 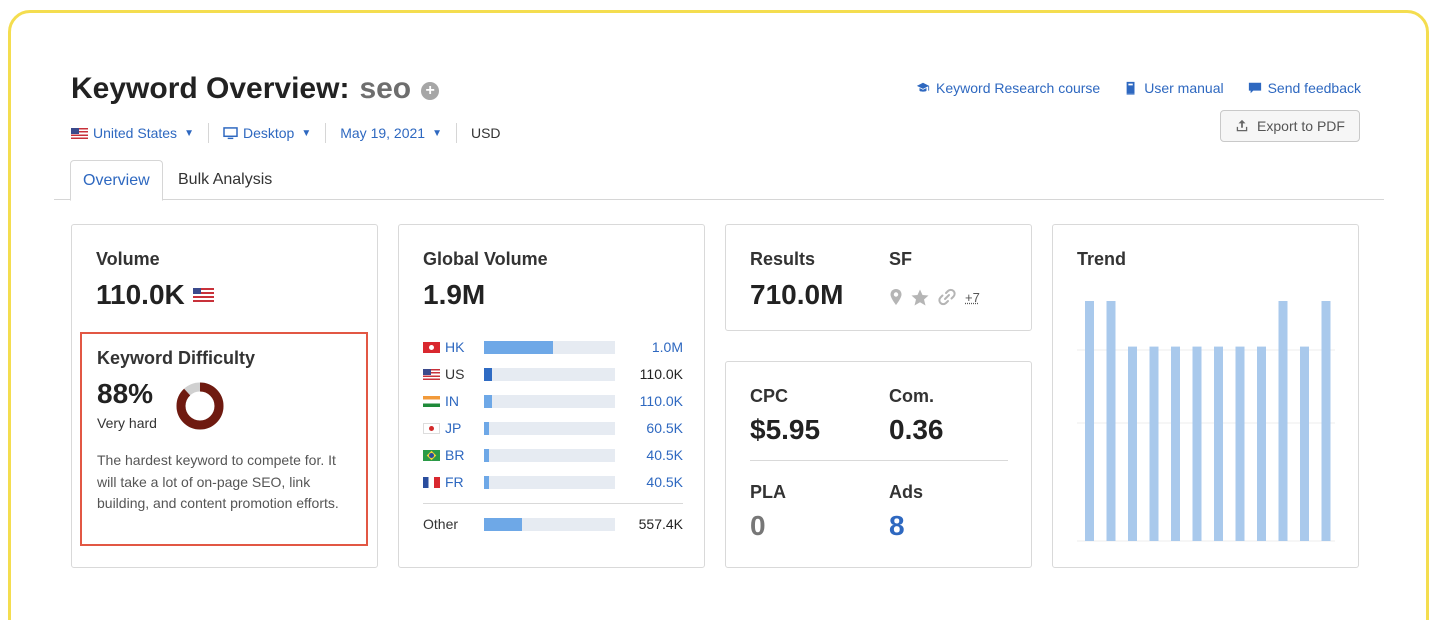 I want to click on country-row-fr: FR 40.5K, so click(x=553, y=482).